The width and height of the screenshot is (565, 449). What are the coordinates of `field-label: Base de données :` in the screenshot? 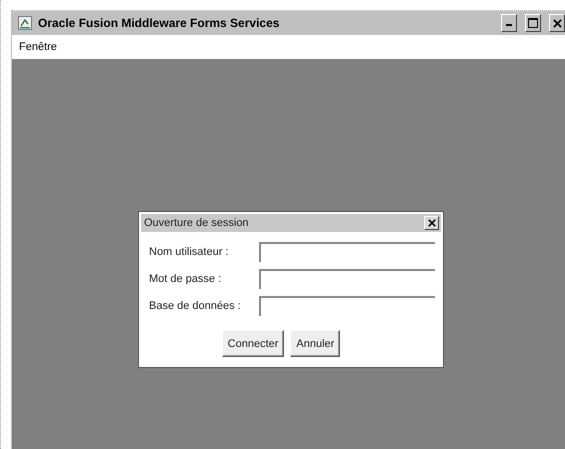 It's located at (195, 306).